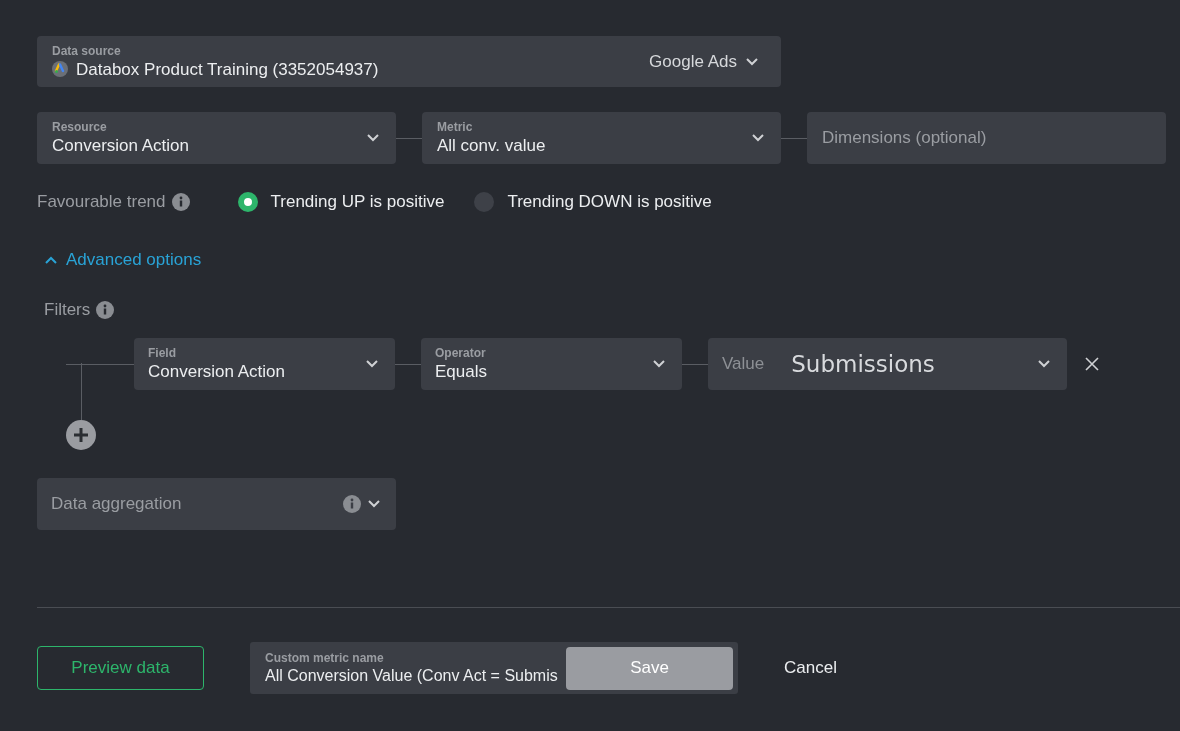  Describe the element at coordinates (551, 364) in the screenshot. I see `select-field: Operator Equals` at that location.